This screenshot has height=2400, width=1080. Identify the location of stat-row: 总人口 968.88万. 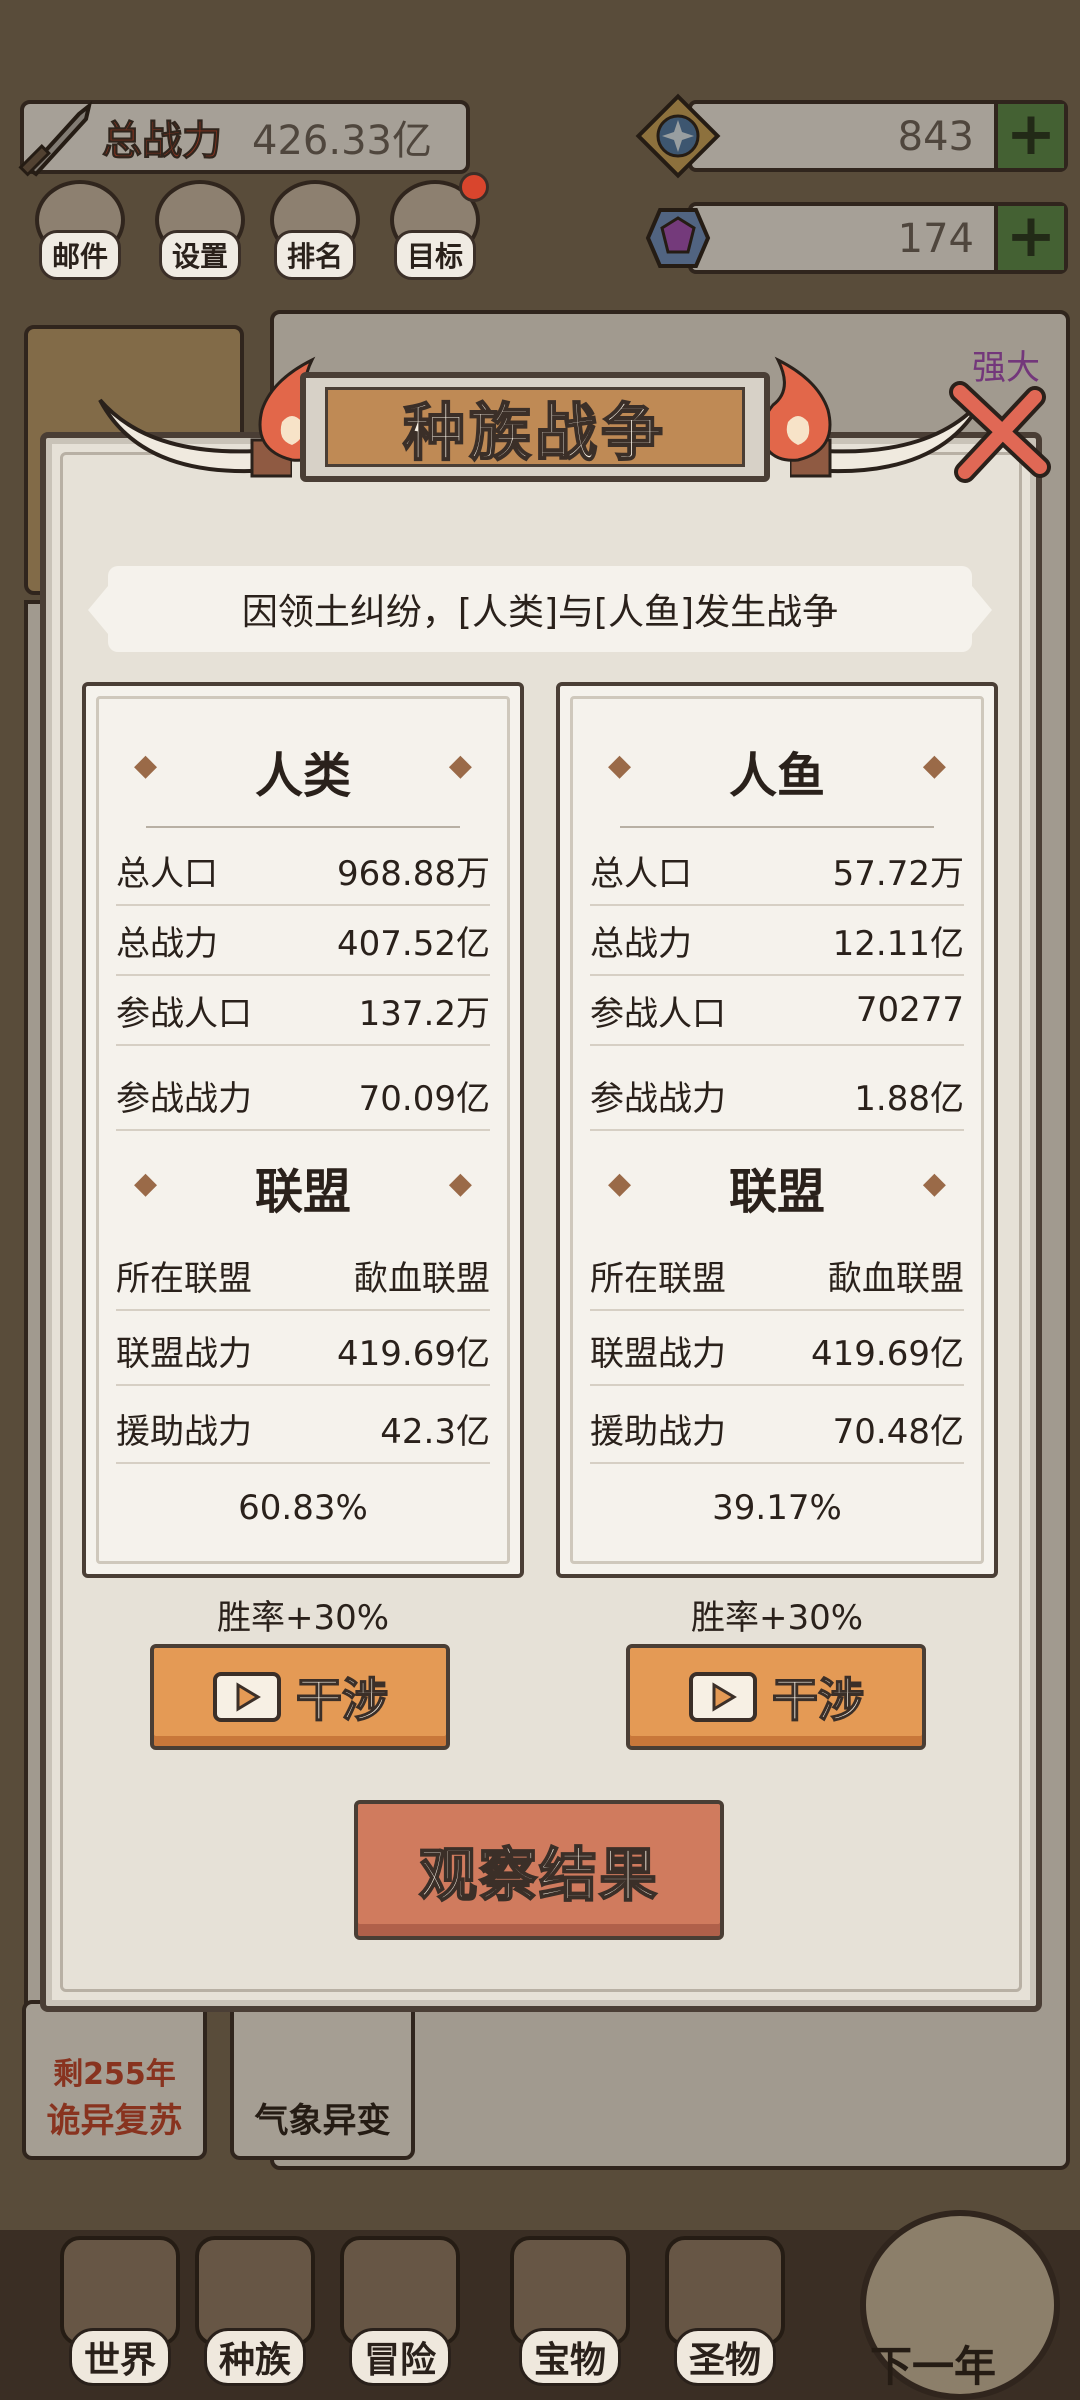
(303, 871).